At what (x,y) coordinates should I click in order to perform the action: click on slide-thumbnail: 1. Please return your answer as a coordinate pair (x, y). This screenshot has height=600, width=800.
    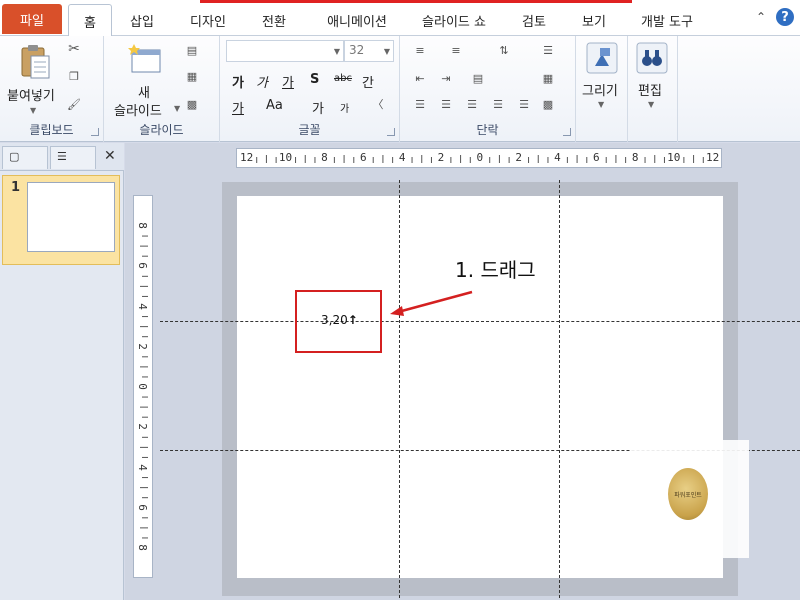
    Looking at the image, I should click on (61, 220).